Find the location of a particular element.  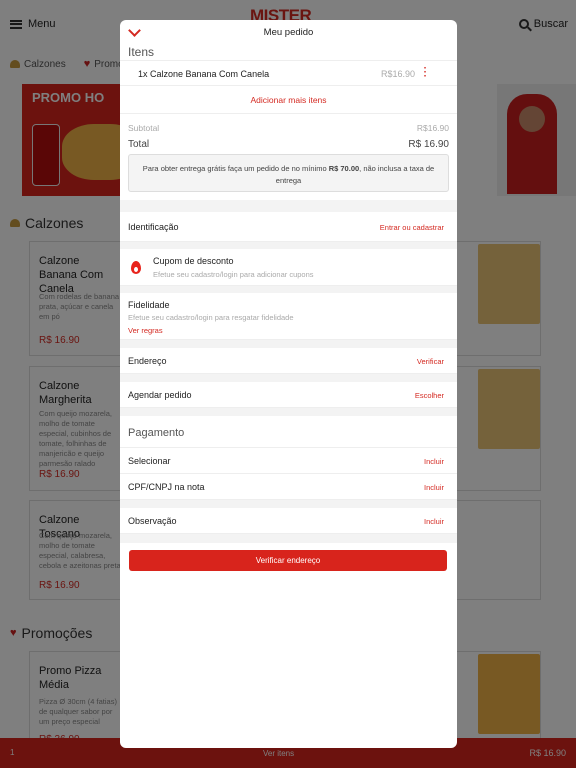

identification-label: Identificação is located at coordinates (153, 227).